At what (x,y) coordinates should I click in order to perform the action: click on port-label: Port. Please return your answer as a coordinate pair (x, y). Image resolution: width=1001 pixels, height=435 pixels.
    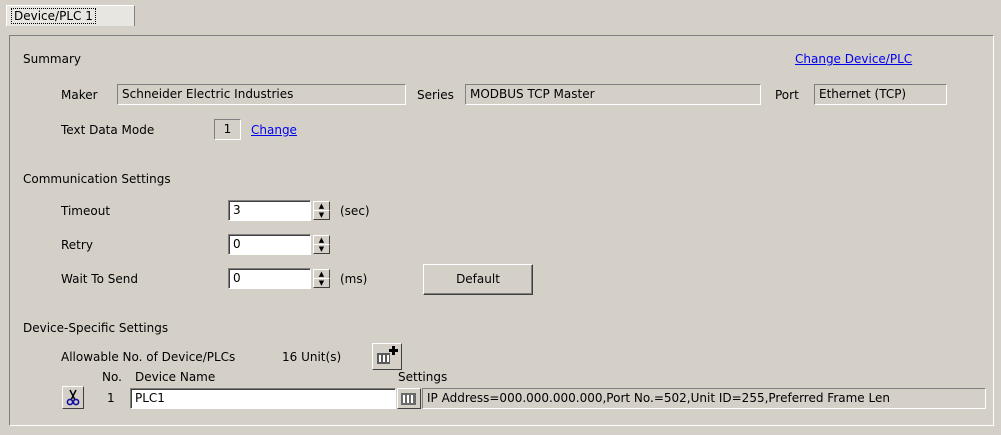
    Looking at the image, I should click on (787, 95).